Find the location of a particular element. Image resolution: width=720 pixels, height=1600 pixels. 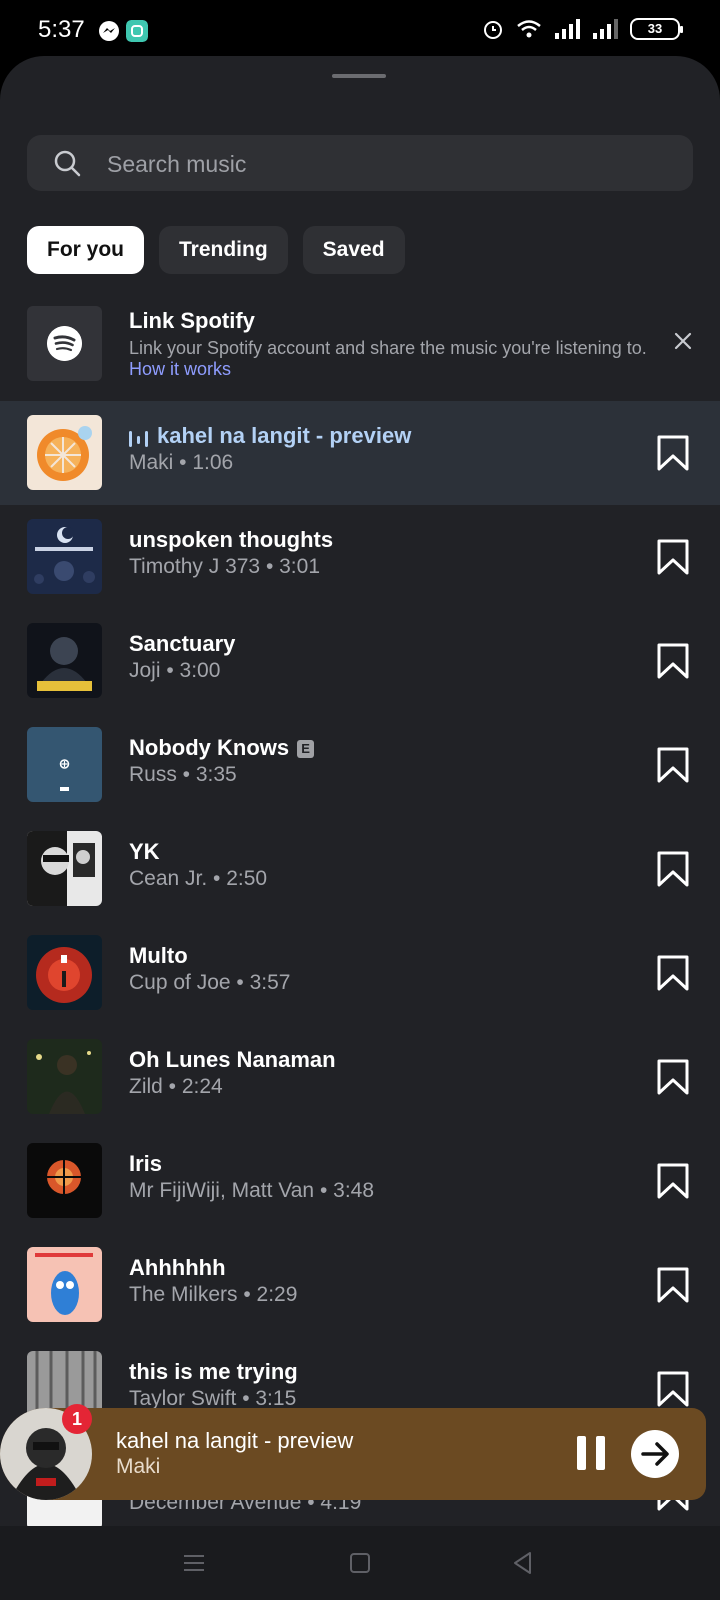

arrow-right-icon is located at coordinates (655, 1454).